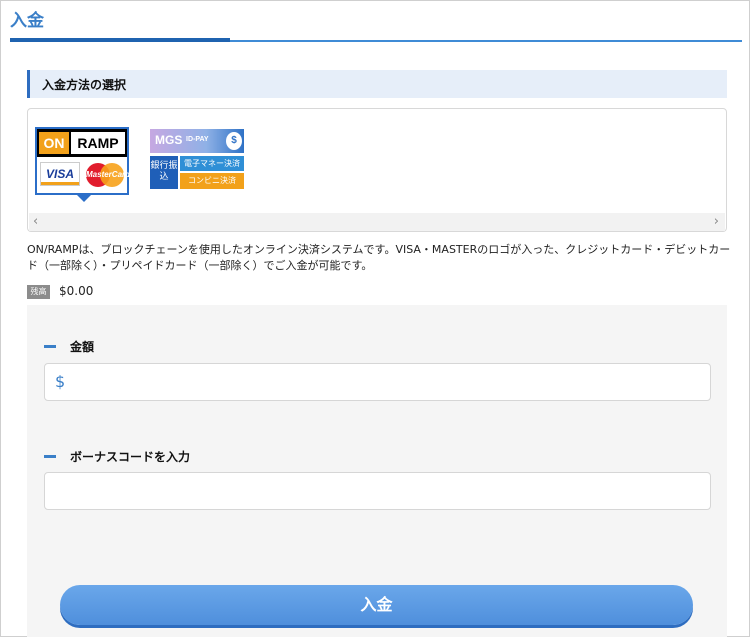  I want to click on mgs-idpay-text: ID-PAY, so click(197, 139).